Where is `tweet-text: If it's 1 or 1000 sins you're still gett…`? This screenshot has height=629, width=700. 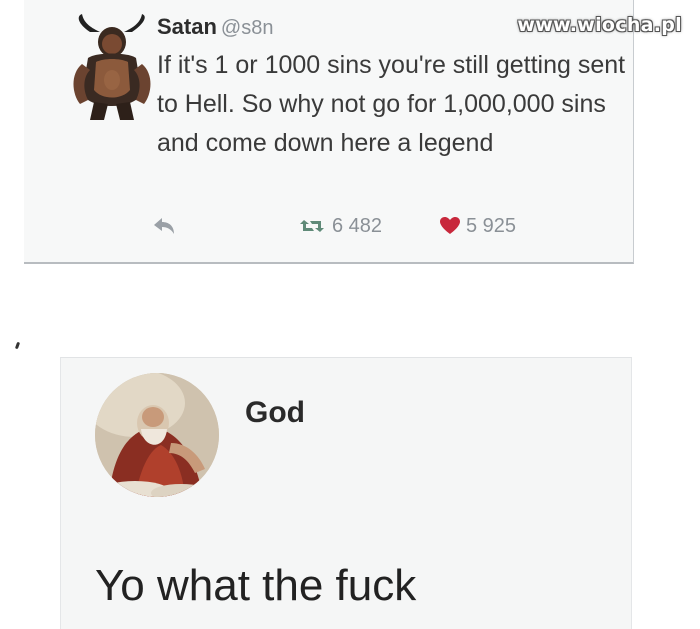 tweet-text: If it's 1 or 1000 sins you're still gett… is located at coordinates (391, 104).